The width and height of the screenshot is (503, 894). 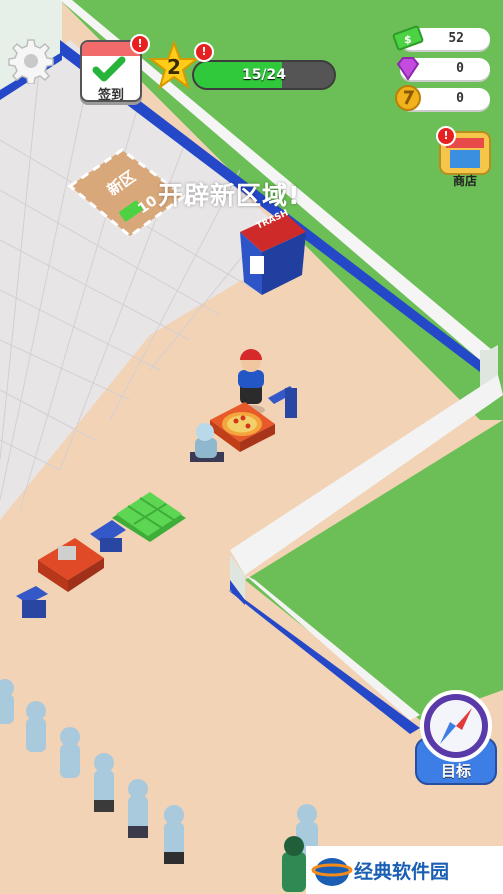 What do you see at coordinates (110, 95) in the screenshot?
I see `checkin-label: 签到` at bounding box center [110, 95].